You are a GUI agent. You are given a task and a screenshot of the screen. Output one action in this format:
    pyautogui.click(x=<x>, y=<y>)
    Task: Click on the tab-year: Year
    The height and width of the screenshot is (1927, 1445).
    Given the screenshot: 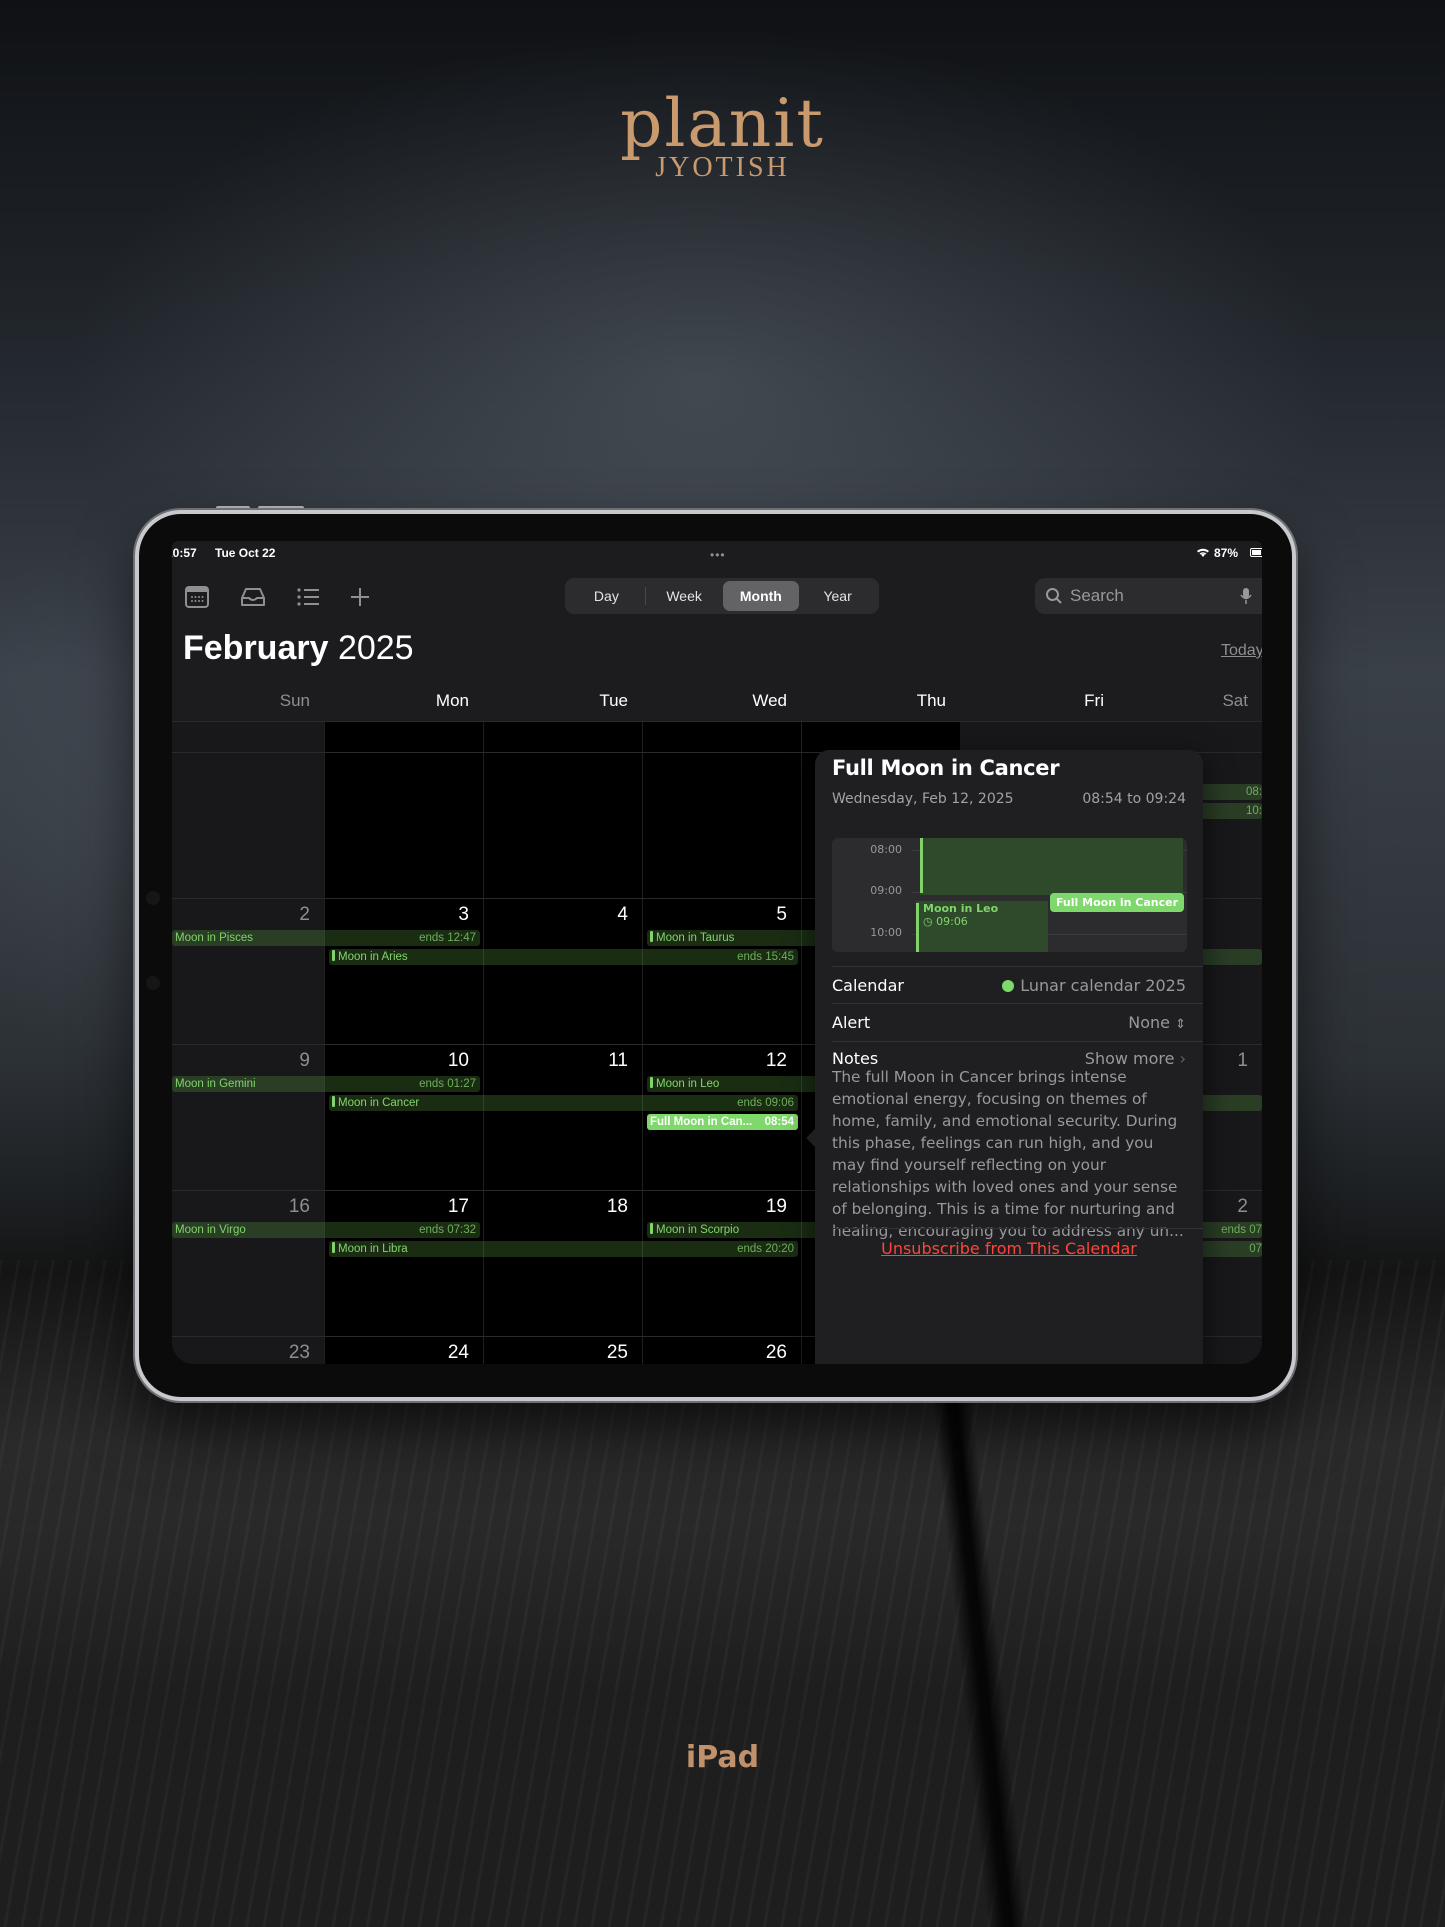 What is the action you would take?
    pyautogui.click(x=837, y=596)
    